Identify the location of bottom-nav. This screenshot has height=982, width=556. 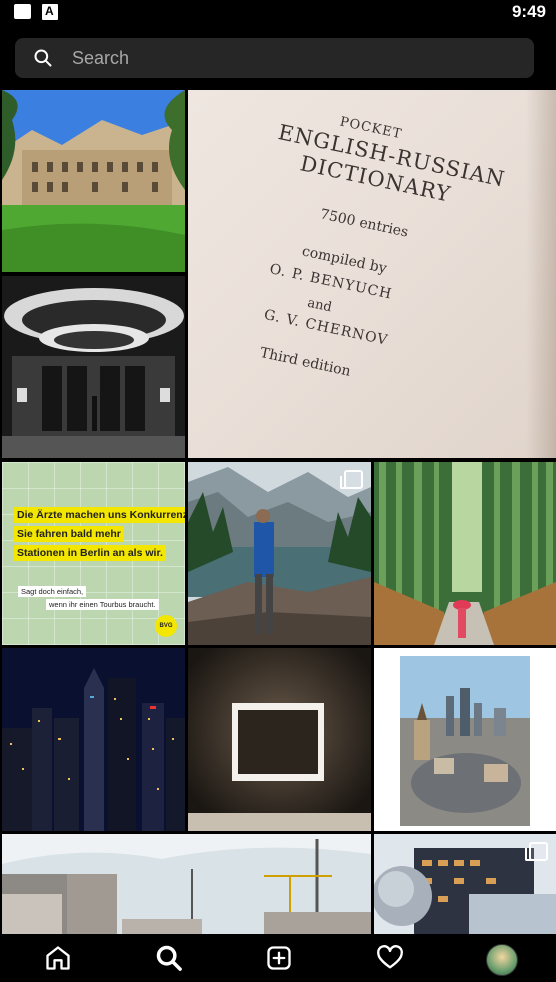
(278, 958).